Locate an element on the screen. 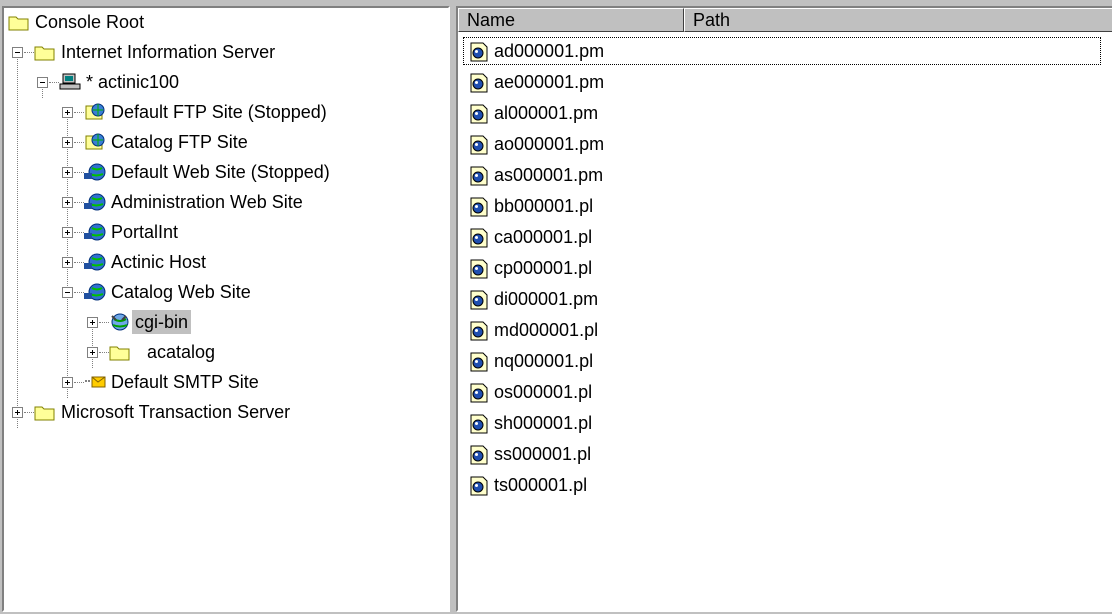  tree-node-catalog-ftp-site: Catalog FTP Site is located at coordinates (224, 142).